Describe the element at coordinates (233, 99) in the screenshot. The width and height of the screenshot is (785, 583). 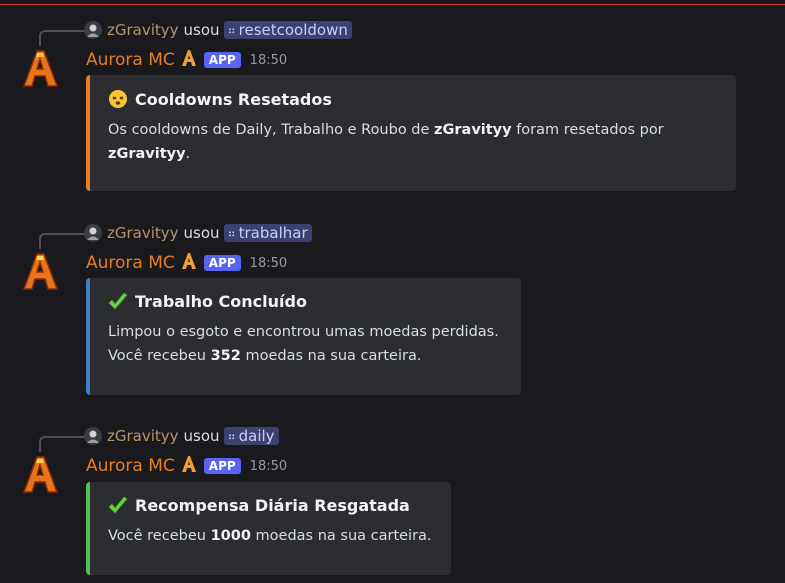
I see `embed-title-text: Cooldowns Resetados` at that location.